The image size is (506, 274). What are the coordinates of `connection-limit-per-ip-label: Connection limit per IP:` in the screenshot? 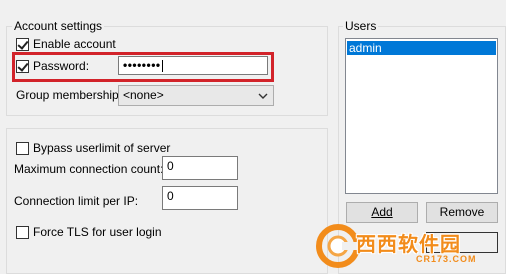 It's located at (76, 201).